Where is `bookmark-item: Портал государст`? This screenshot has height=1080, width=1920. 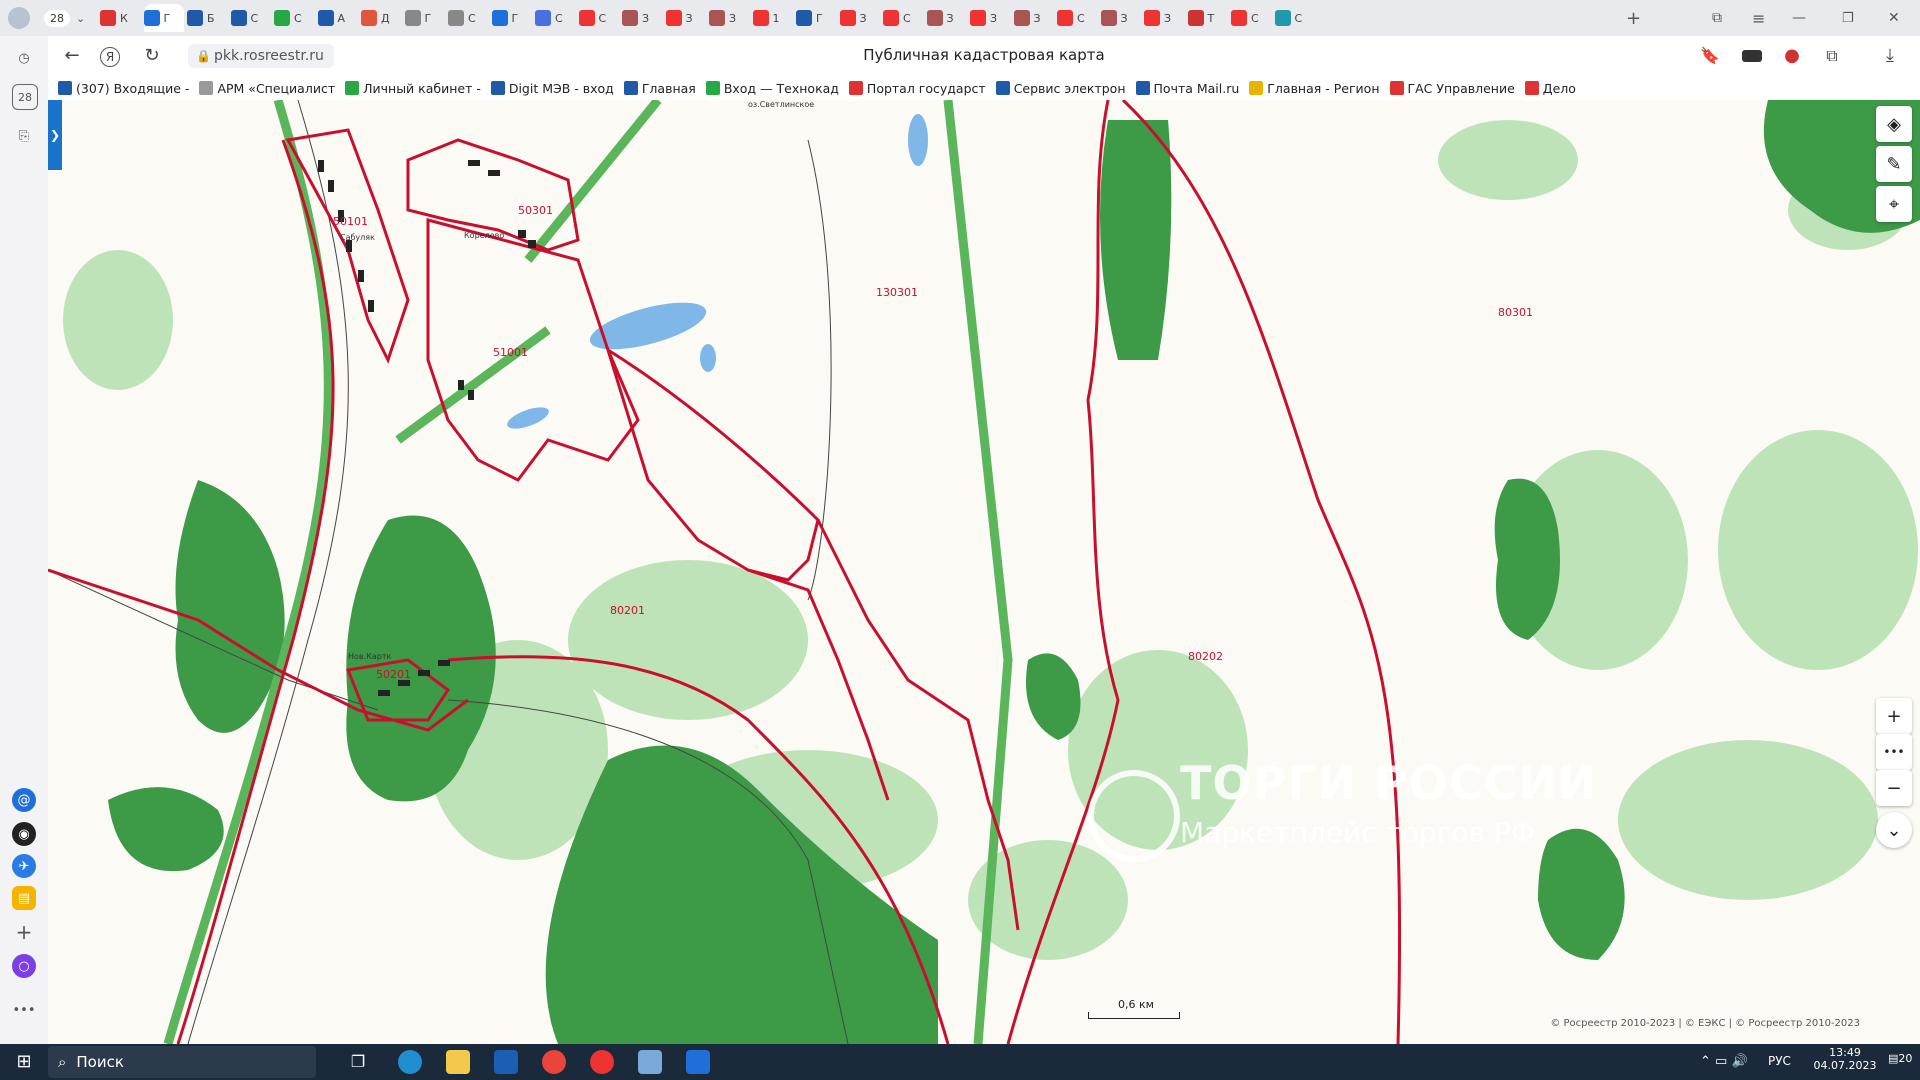 bookmark-item: Портал государст is located at coordinates (917, 88).